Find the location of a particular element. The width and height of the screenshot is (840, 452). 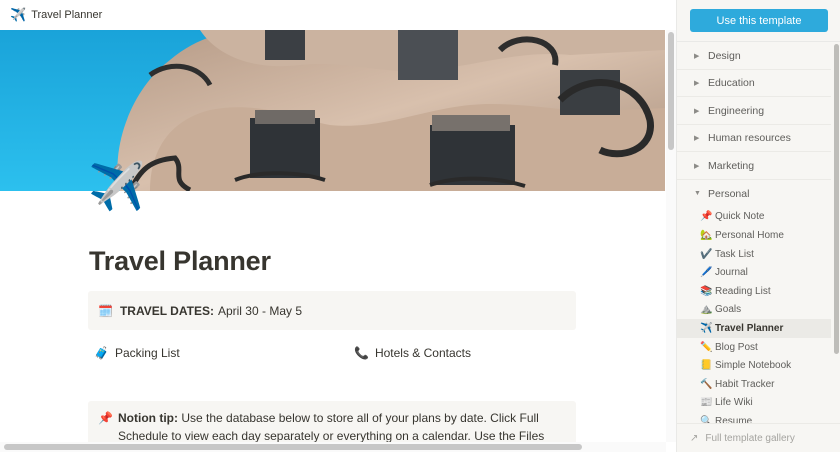

notebook-icon: 📒 is located at coordinates (706, 365).